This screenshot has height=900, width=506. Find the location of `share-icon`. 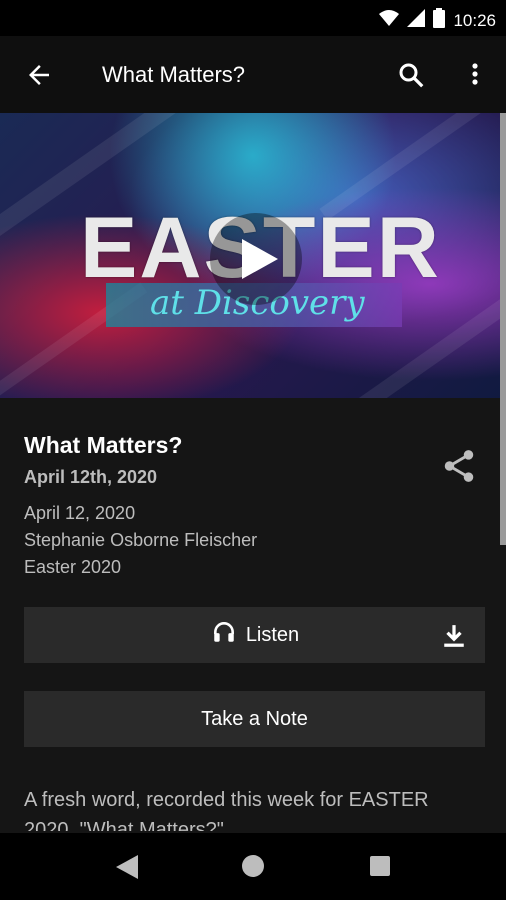

share-icon is located at coordinates (459, 466).